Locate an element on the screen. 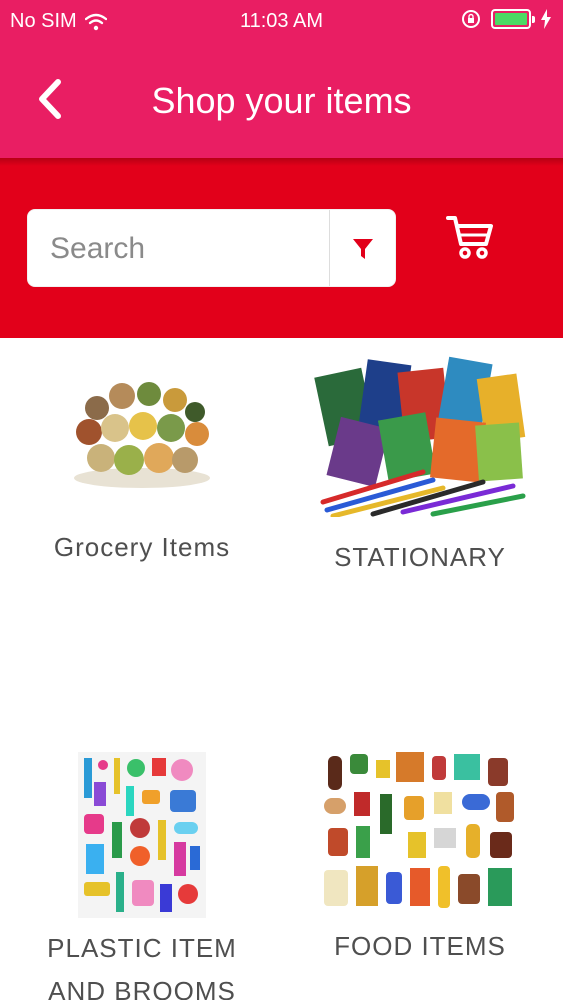  search-box is located at coordinates (211, 248).